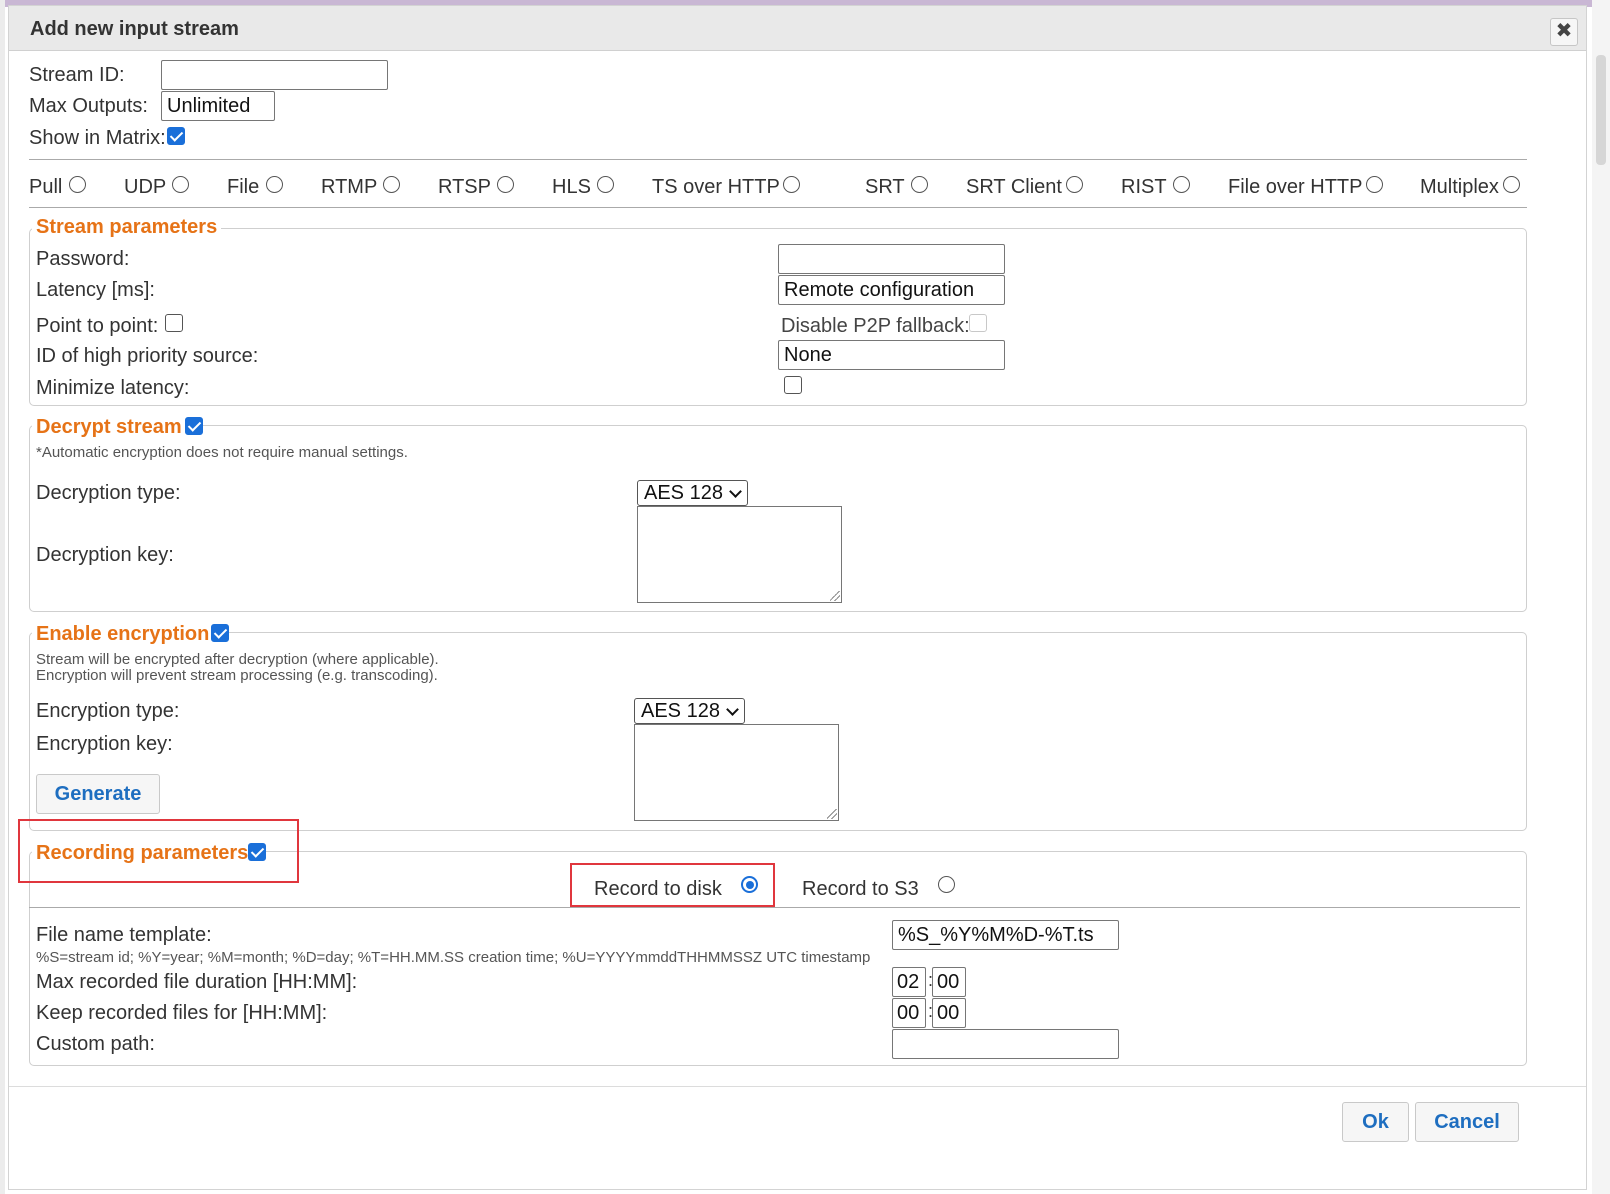 The height and width of the screenshot is (1194, 1610). I want to click on encryption-type-value: AES 128, so click(680, 711).